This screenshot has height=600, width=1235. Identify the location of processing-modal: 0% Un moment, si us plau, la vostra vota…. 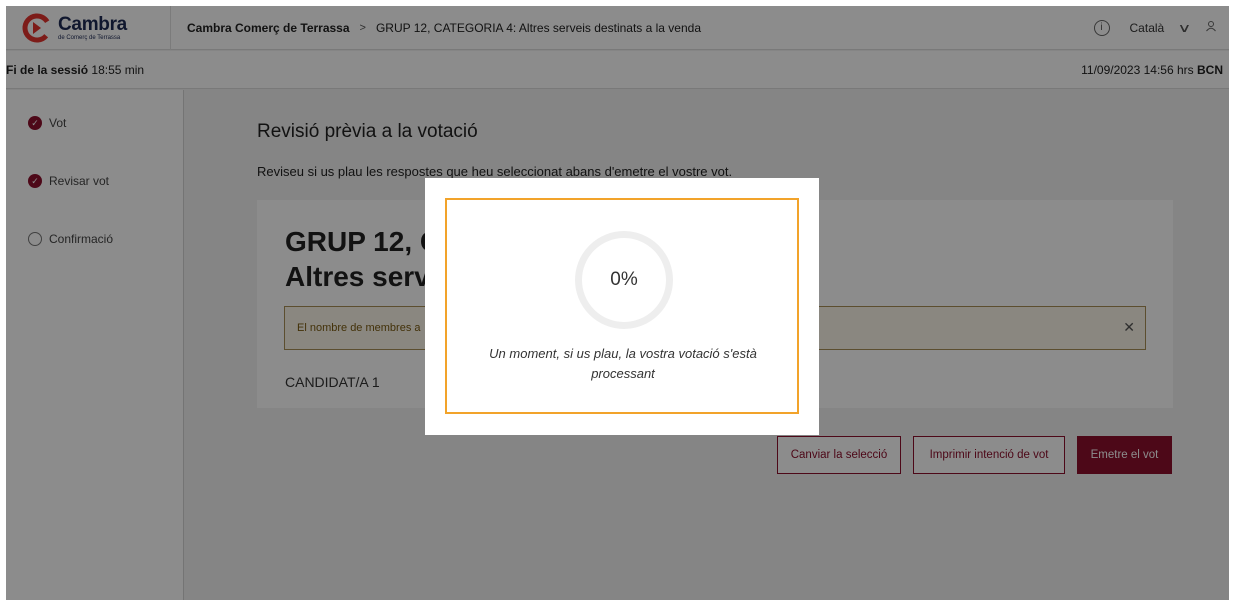
(622, 306).